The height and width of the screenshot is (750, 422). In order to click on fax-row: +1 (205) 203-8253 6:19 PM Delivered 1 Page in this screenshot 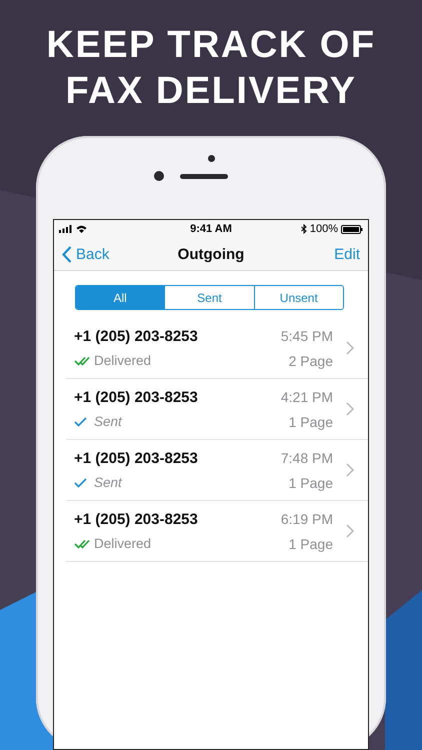, I will do `click(217, 531)`.